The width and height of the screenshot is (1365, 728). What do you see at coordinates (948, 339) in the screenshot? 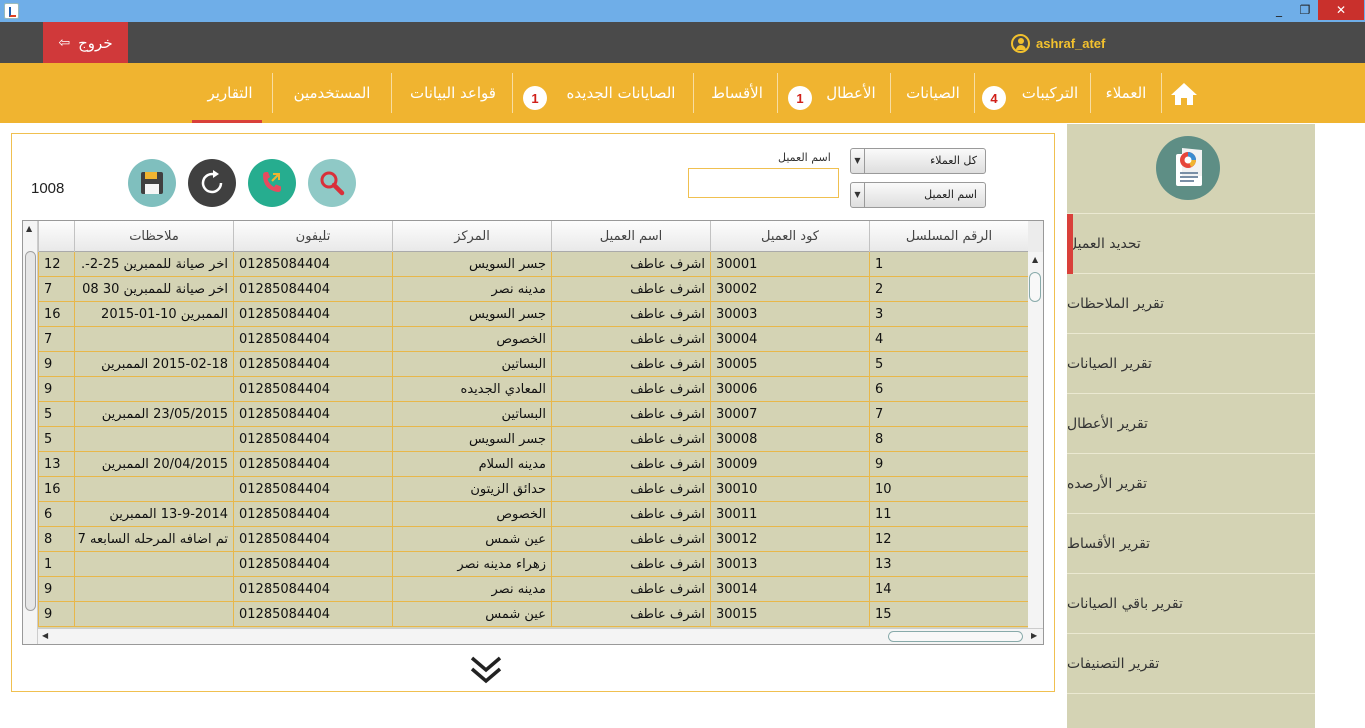
I see `cell-serial: 4` at bounding box center [948, 339].